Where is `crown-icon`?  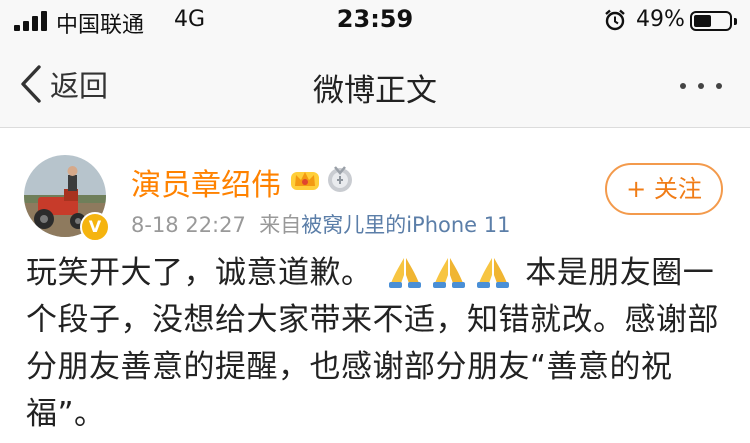
crown-icon is located at coordinates (305, 181).